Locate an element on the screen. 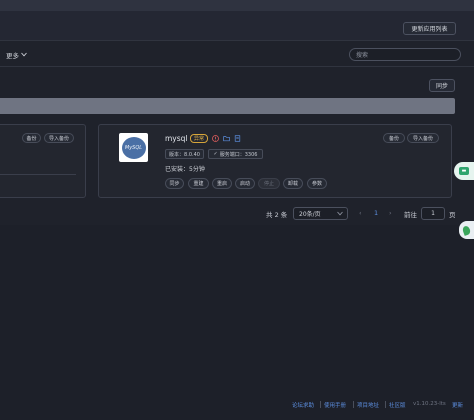 The width and height of the screenshot is (474, 420). logo-text: MySQL is located at coordinates (133, 147).